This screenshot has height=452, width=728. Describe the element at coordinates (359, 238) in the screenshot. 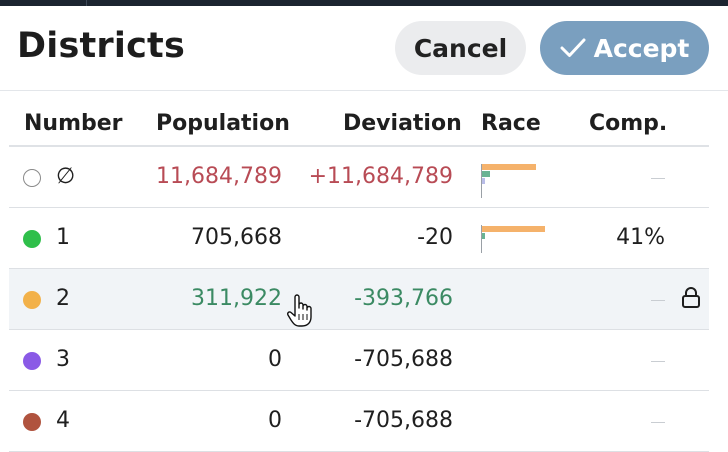

I see `table-row: 1 705,668 -20 41%` at that location.